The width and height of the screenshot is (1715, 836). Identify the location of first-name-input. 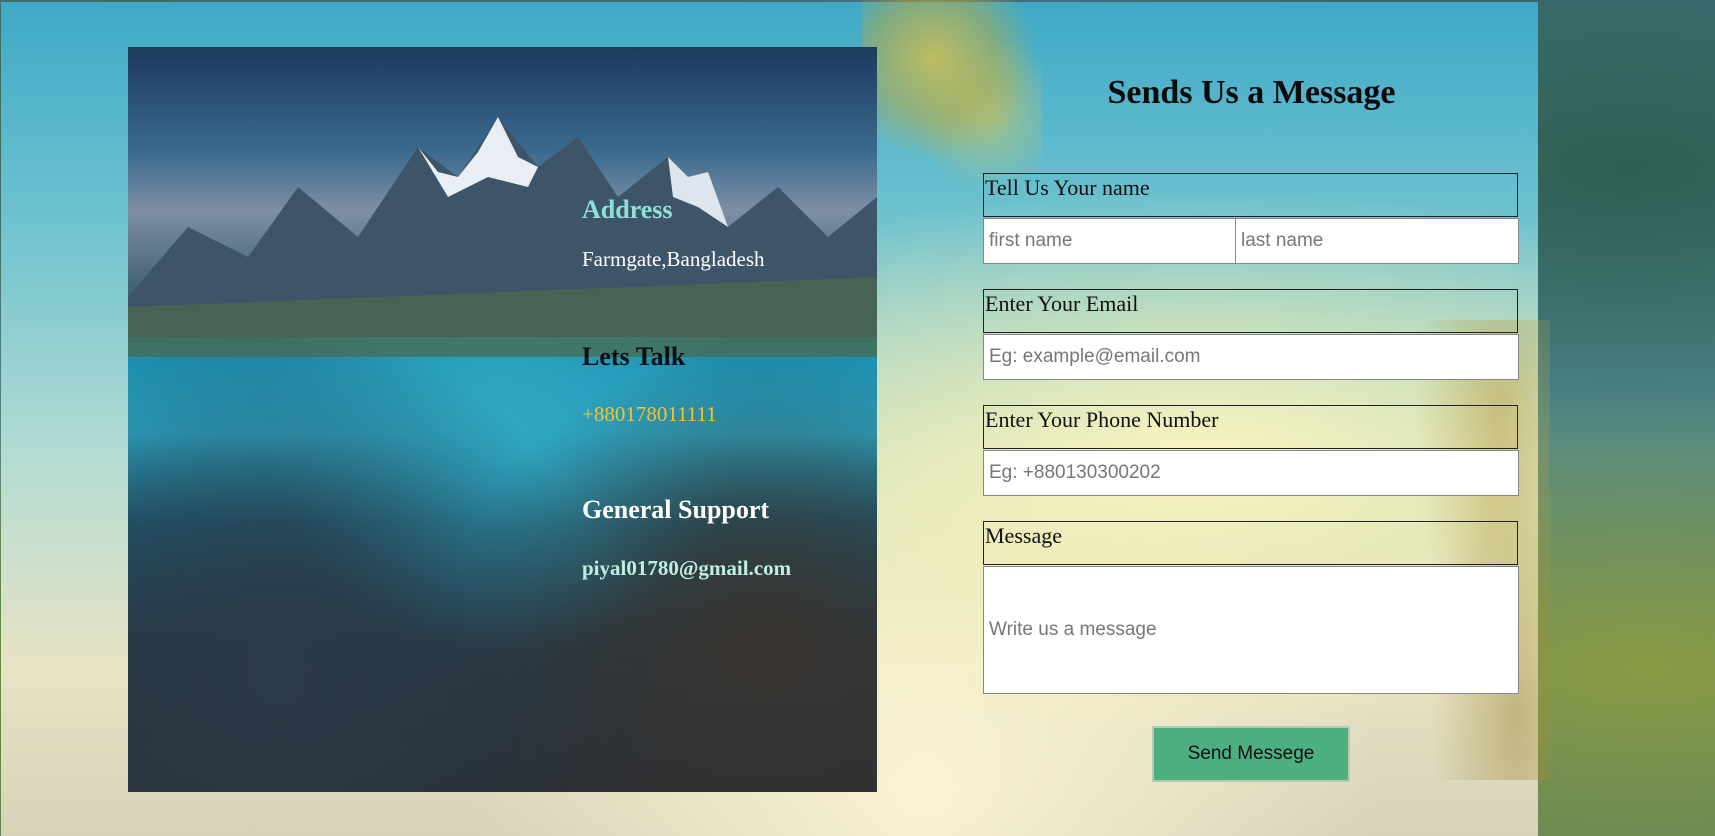
(1109, 241).